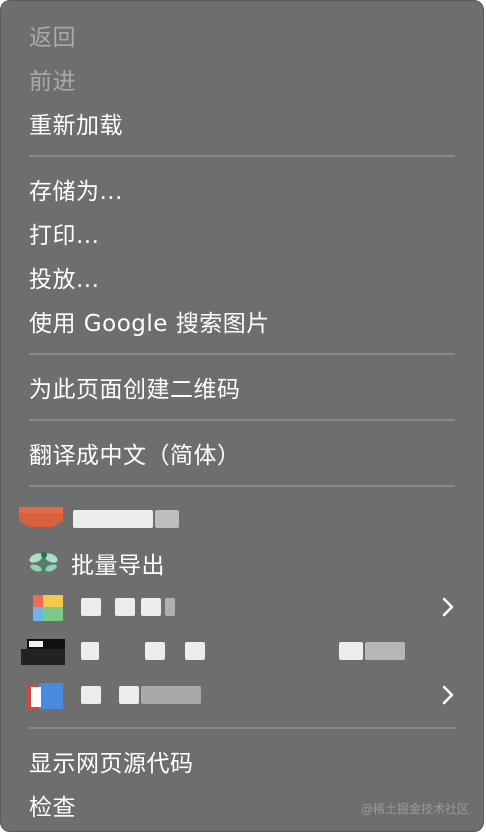 The width and height of the screenshot is (486, 834). I want to click on black-extension-icon, so click(43, 651).